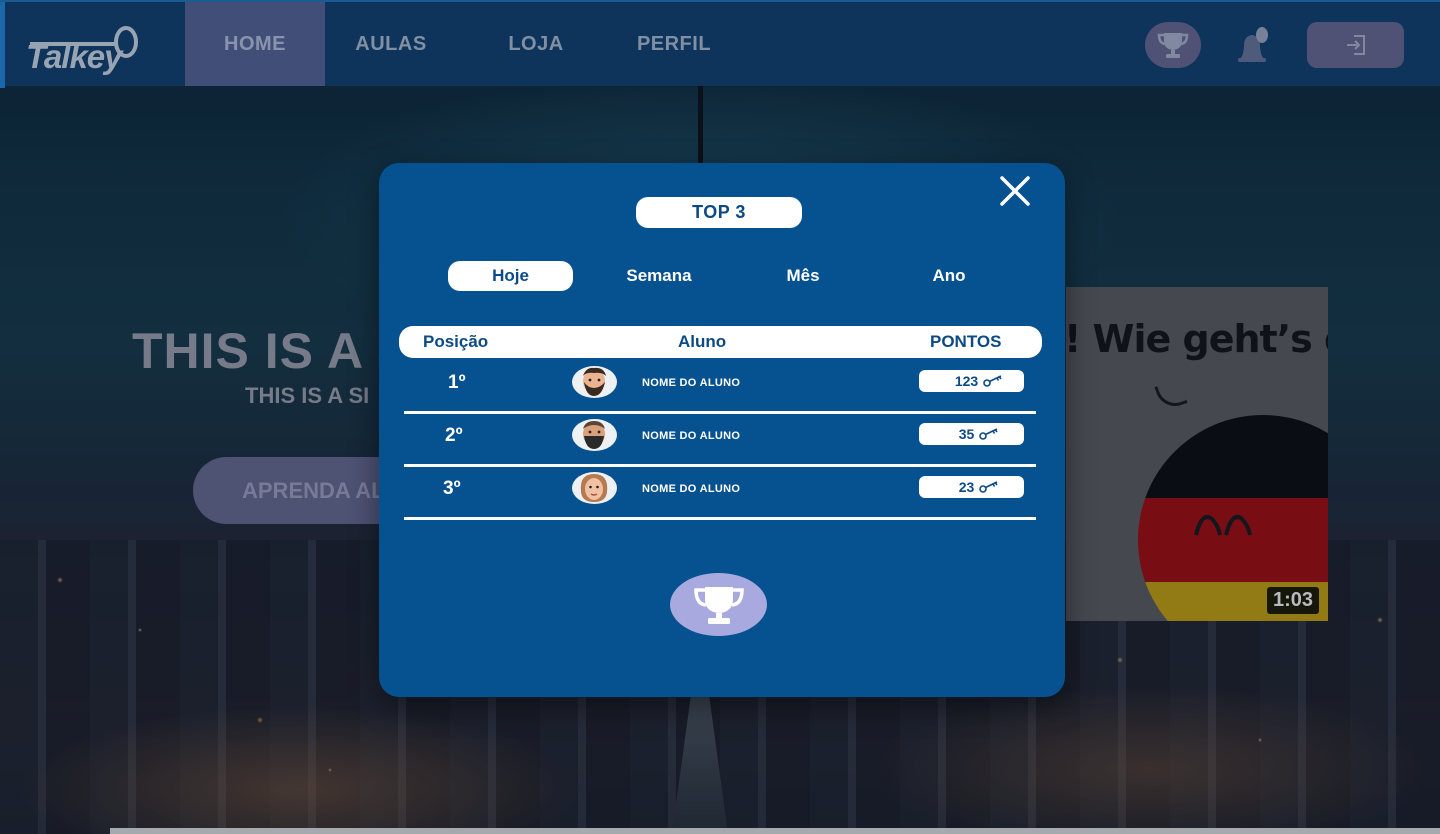 The width and height of the screenshot is (1440, 834). Describe the element at coordinates (966, 381) in the screenshot. I see `points-value: 123` at that location.